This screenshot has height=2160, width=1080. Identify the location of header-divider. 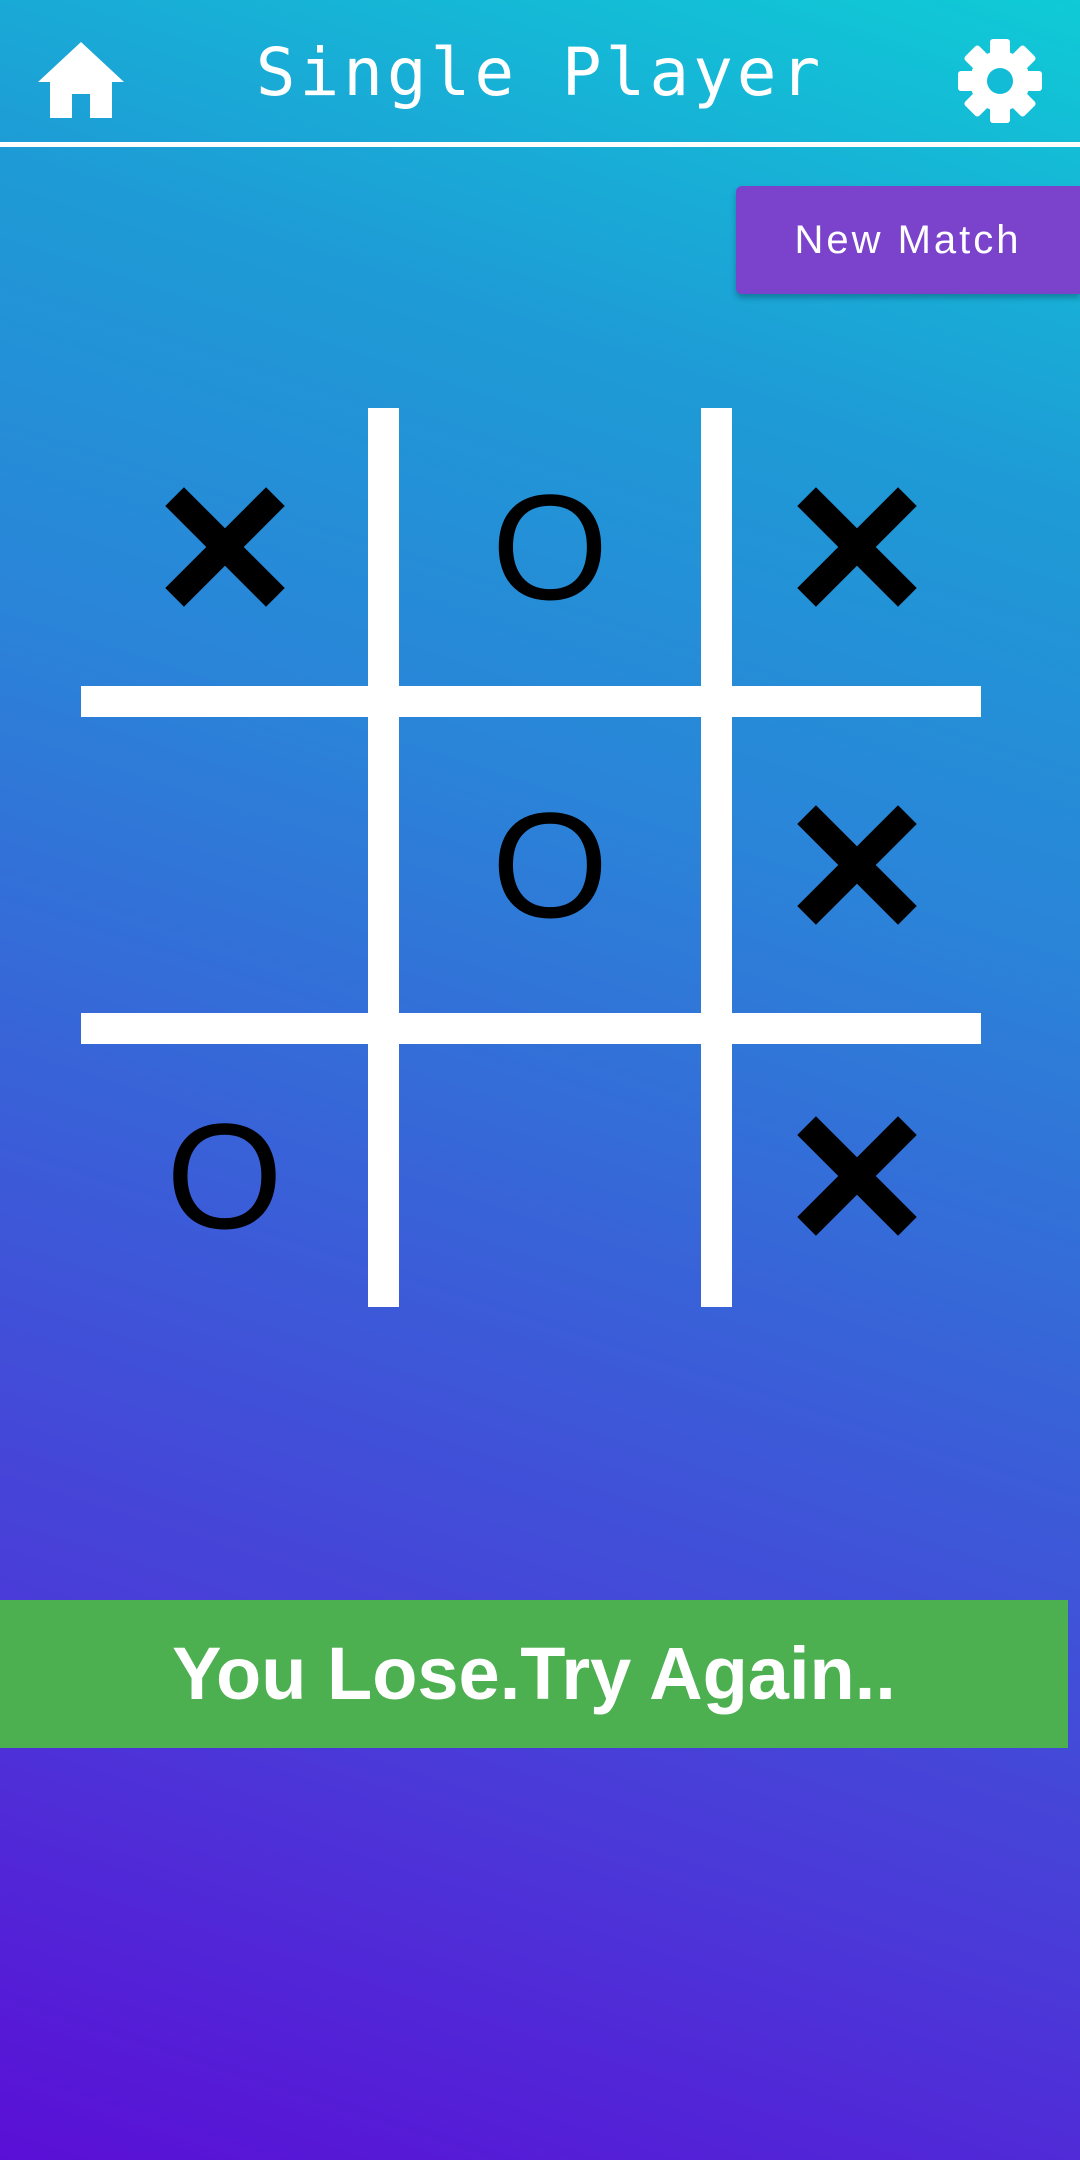
(540, 144).